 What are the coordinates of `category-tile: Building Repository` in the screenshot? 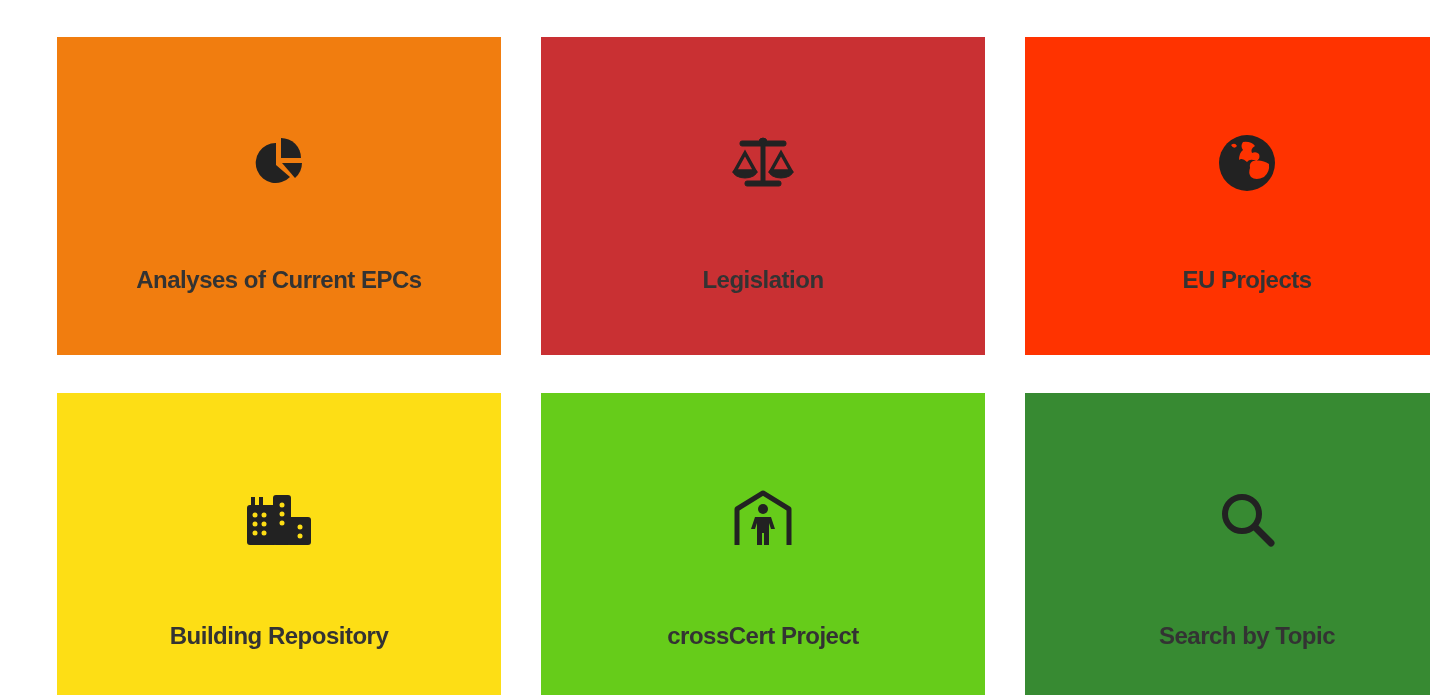 It's located at (279, 544).